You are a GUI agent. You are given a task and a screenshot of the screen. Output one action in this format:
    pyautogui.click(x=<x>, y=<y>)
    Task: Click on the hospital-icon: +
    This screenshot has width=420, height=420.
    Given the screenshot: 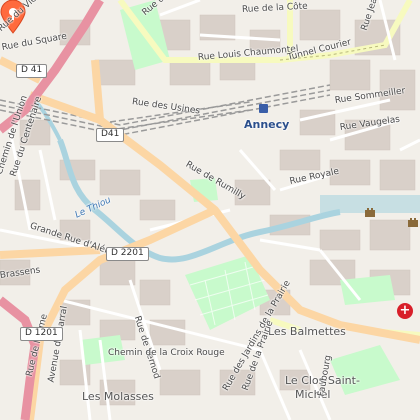 What is the action you would take?
    pyautogui.click(x=405, y=311)
    